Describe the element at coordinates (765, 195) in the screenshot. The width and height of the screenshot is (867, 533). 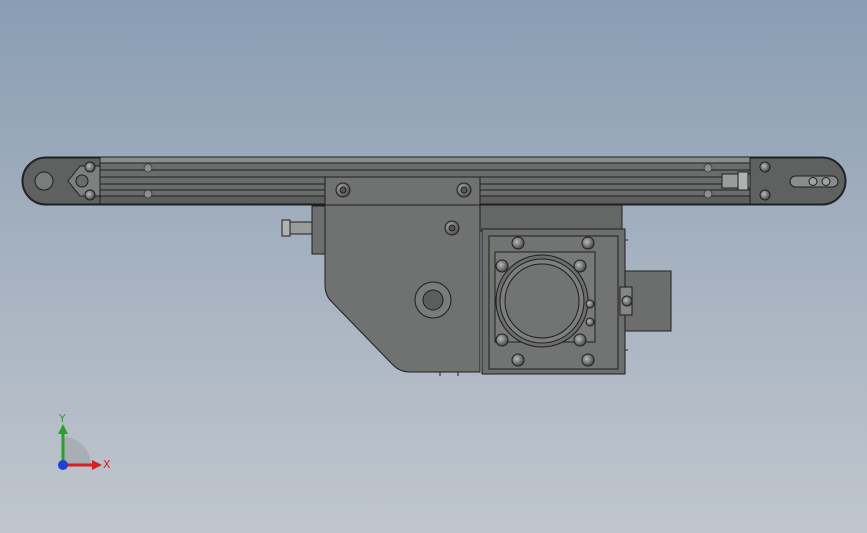
I see `right-bolt-bottom` at that location.